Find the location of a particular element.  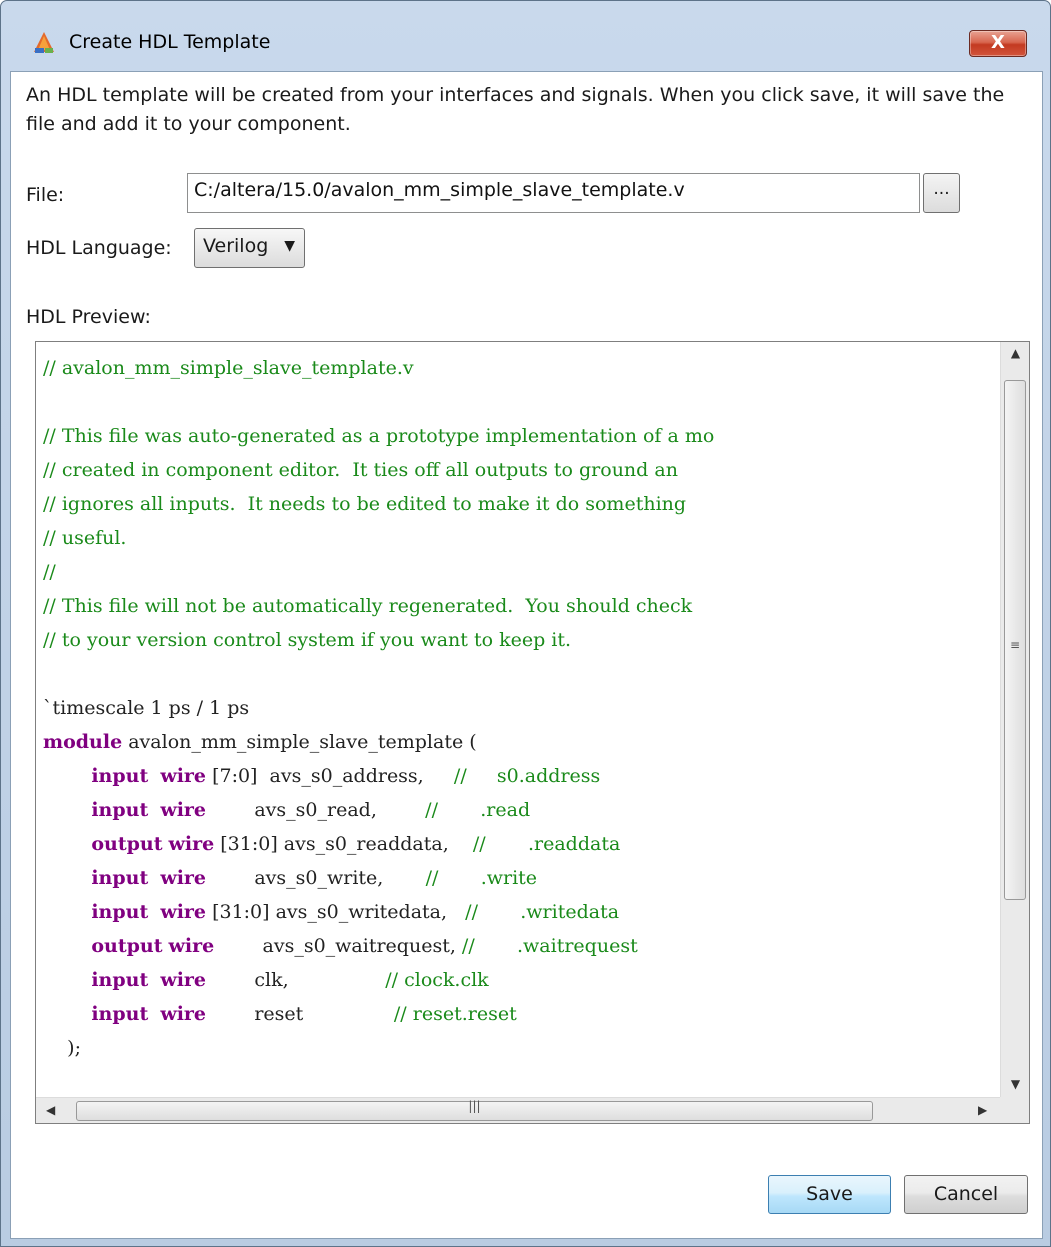

app-icon is located at coordinates (44, 42).